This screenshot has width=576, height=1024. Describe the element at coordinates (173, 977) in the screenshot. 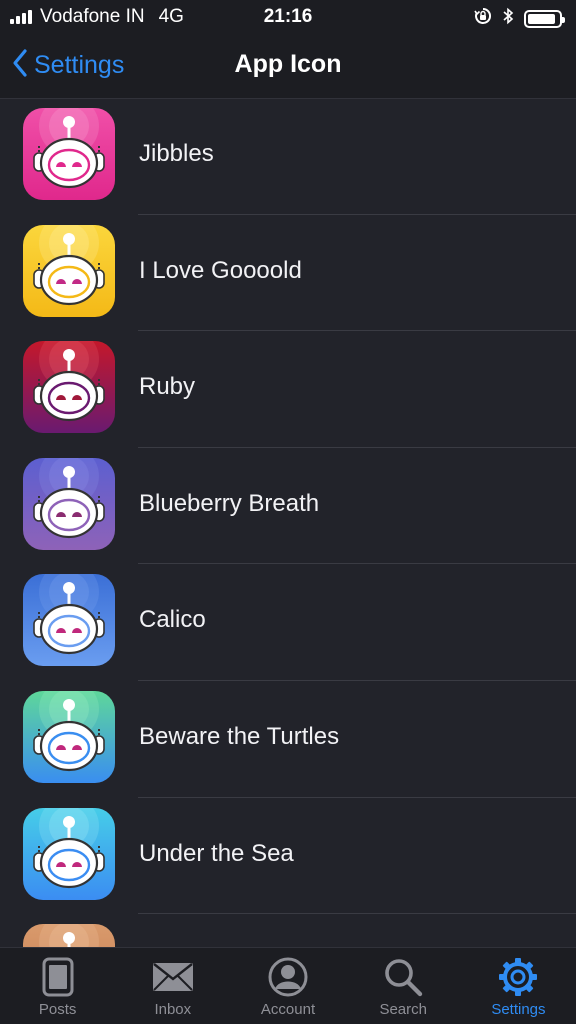

I see `inbox-icon` at that location.